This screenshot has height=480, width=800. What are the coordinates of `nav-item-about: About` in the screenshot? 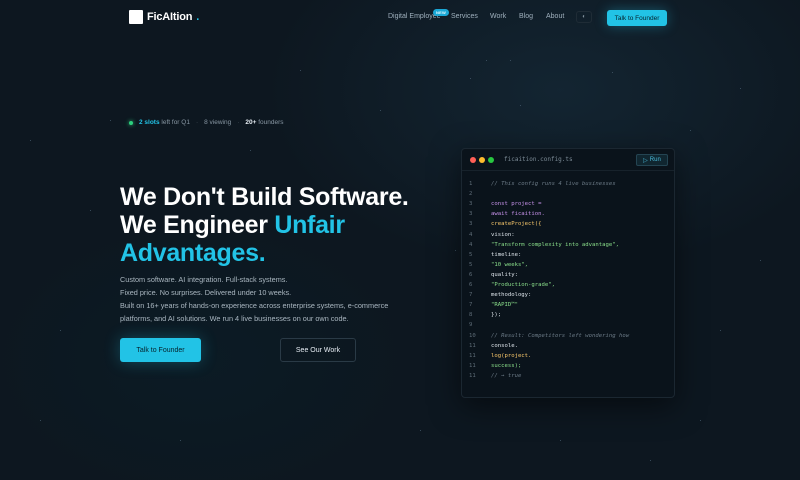 It's located at (555, 16).